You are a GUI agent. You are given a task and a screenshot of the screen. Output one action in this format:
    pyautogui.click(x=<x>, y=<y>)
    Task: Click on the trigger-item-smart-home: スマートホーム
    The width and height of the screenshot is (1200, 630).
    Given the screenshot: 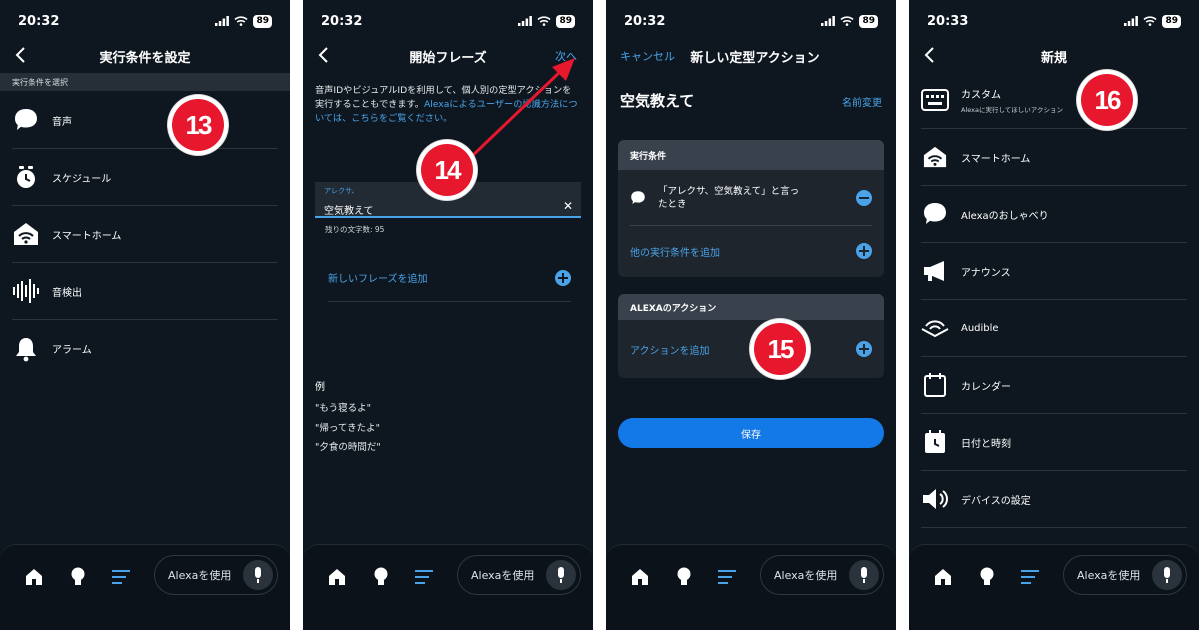 What is the action you would take?
    pyautogui.click(x=145, y=234)
    